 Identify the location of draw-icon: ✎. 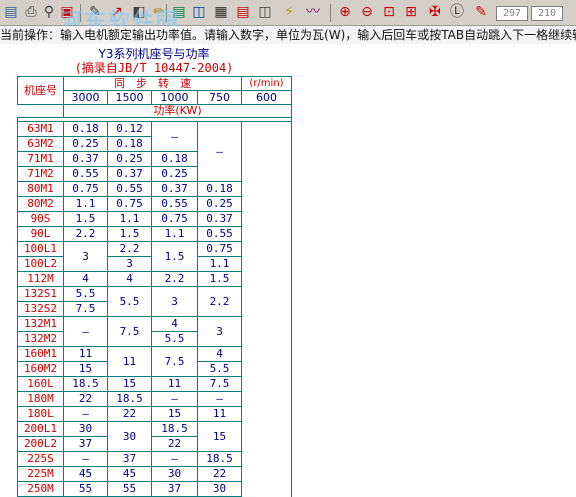
(481, 12).